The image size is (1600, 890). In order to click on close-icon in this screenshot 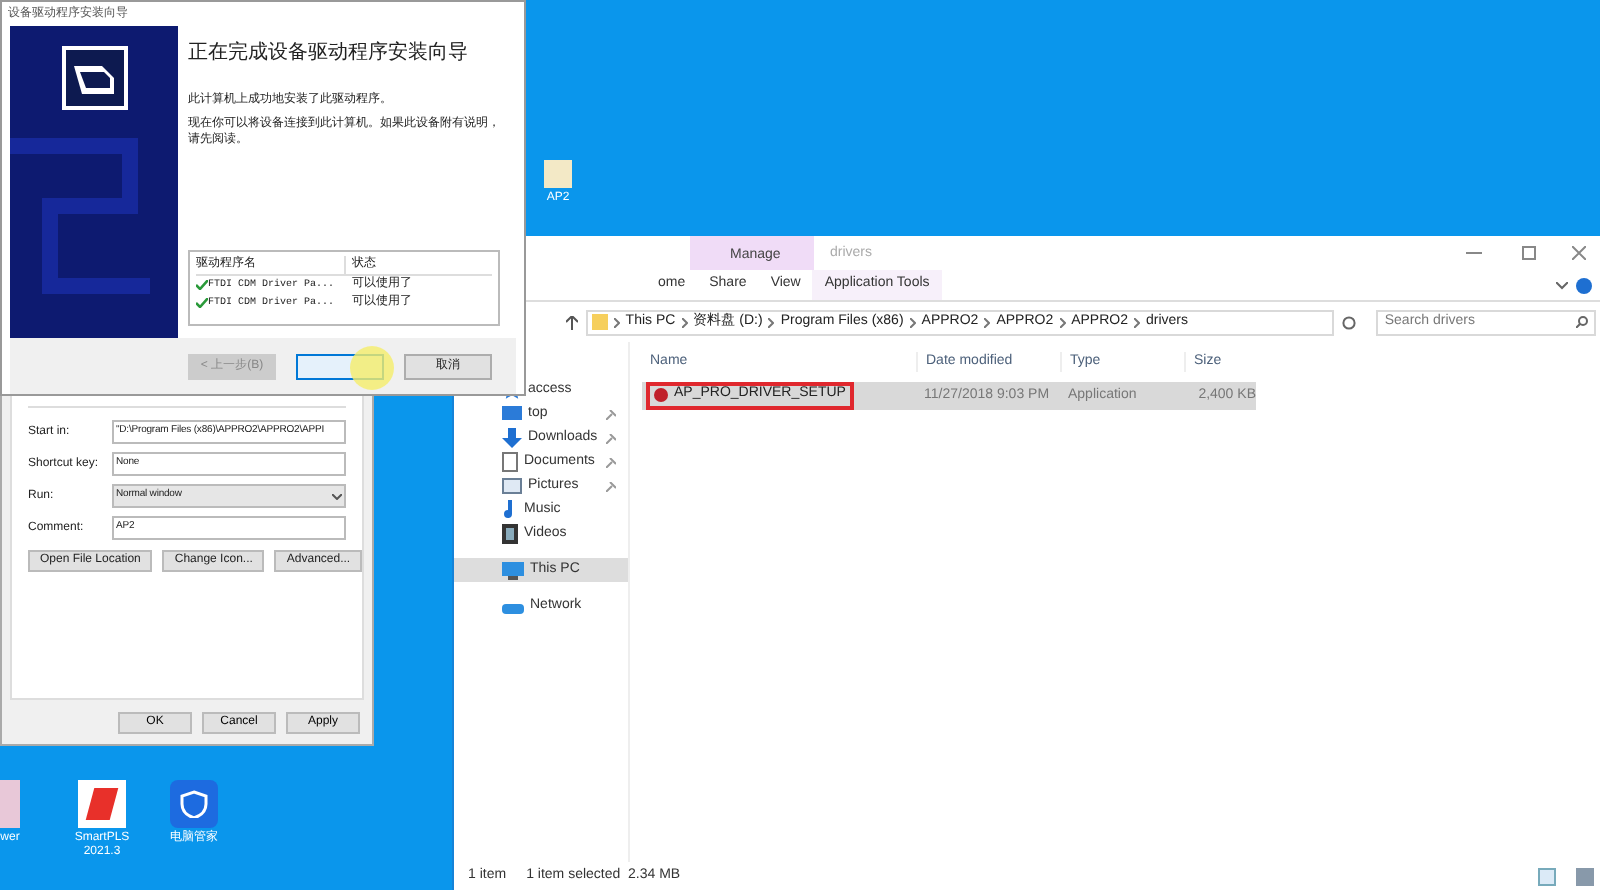, I will do `click(1579, 253)`.